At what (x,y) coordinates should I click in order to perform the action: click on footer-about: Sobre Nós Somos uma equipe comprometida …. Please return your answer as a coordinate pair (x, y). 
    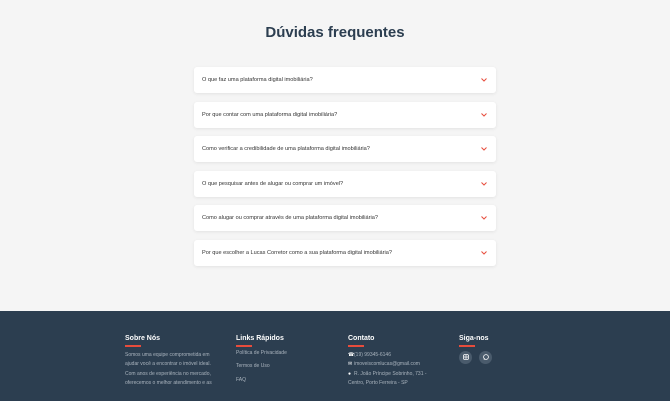
    Looking at the image, I should click on (168, 362).